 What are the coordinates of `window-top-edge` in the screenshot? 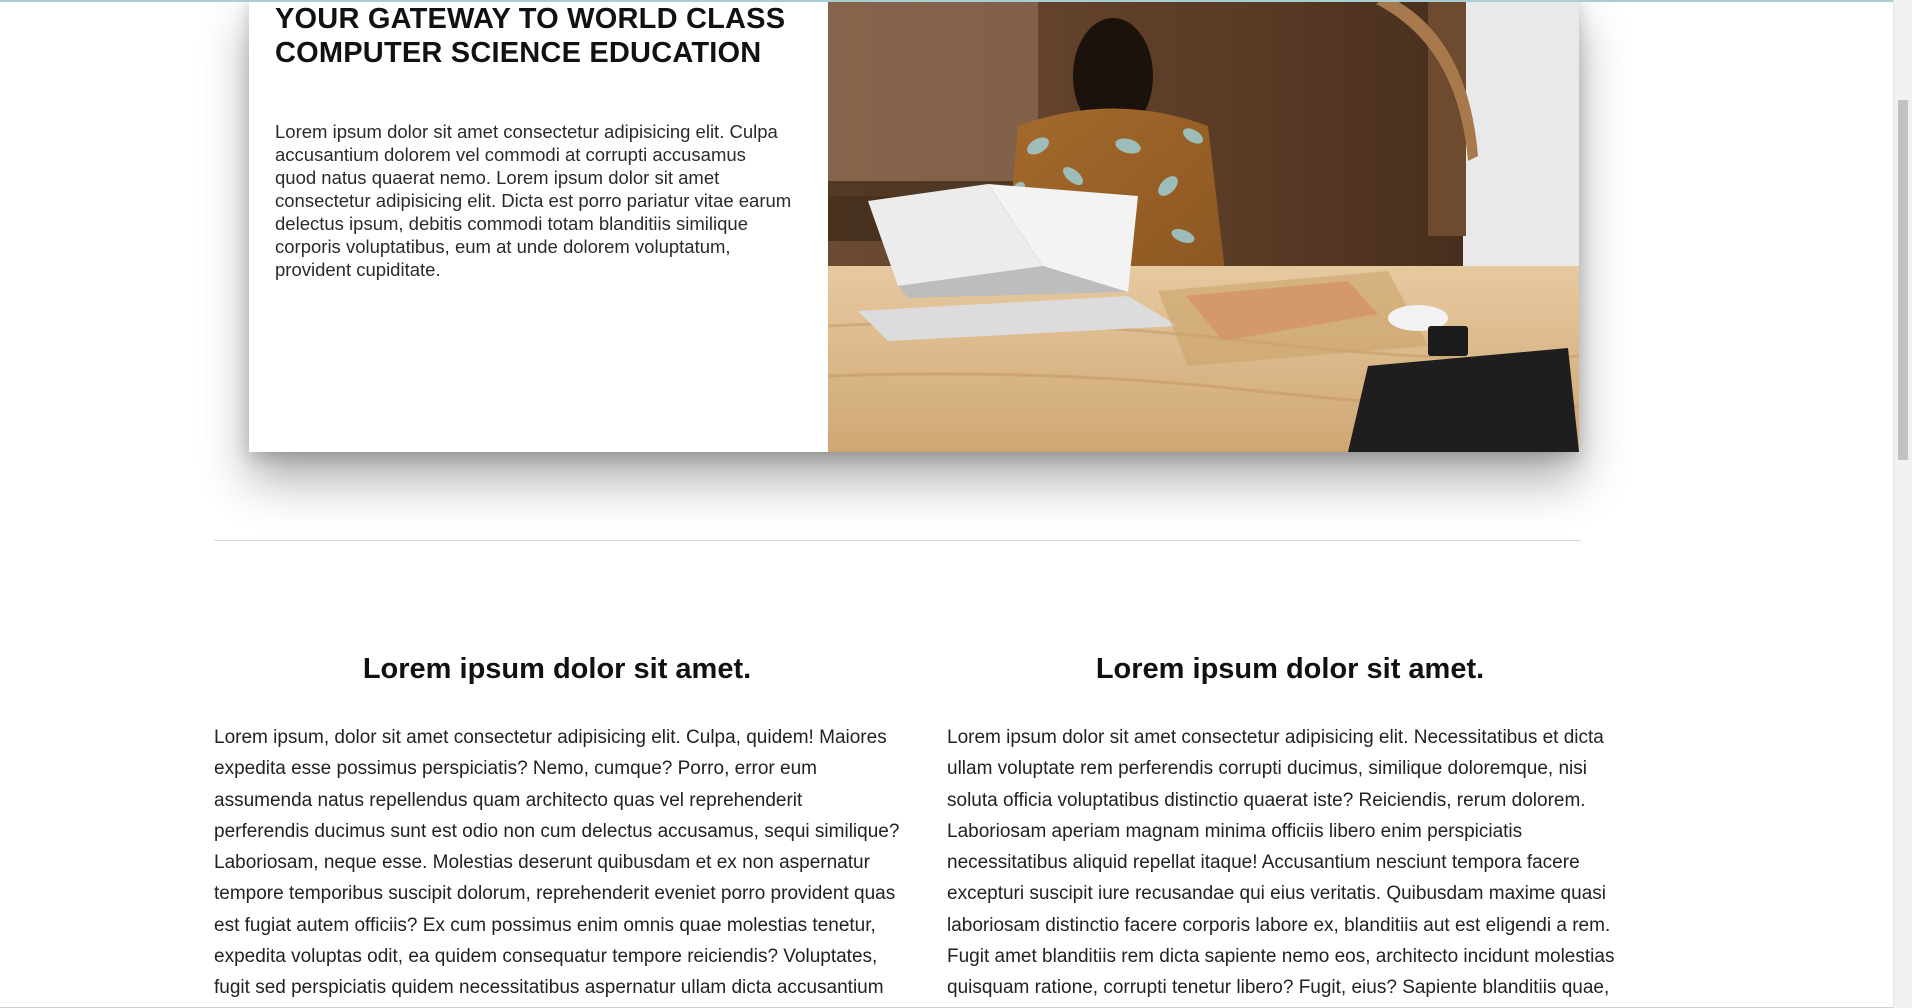 It's located at (956, 1).